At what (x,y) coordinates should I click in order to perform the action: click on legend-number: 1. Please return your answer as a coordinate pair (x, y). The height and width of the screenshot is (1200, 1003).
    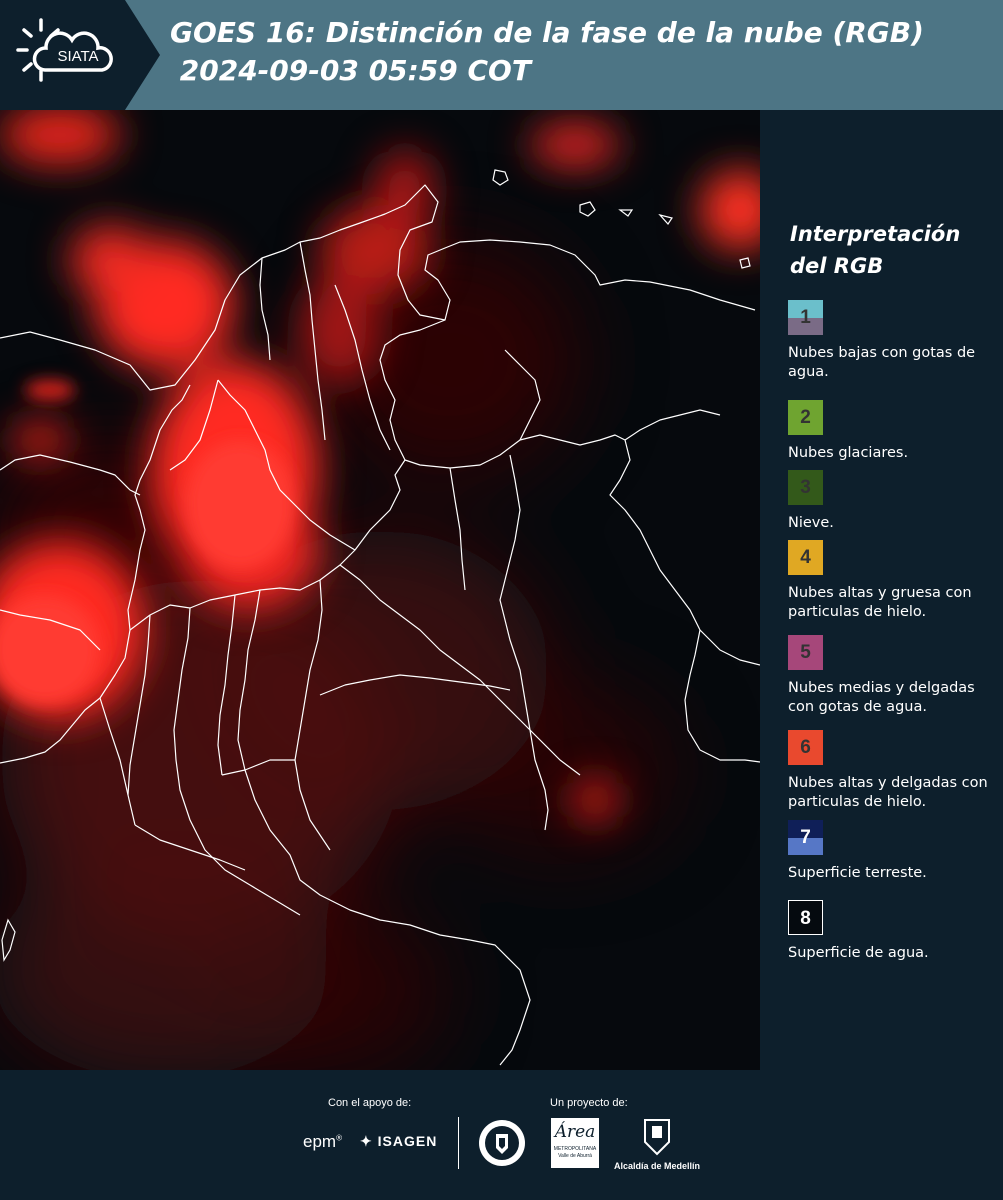
    Looking at the image, I should click on (805, 317).